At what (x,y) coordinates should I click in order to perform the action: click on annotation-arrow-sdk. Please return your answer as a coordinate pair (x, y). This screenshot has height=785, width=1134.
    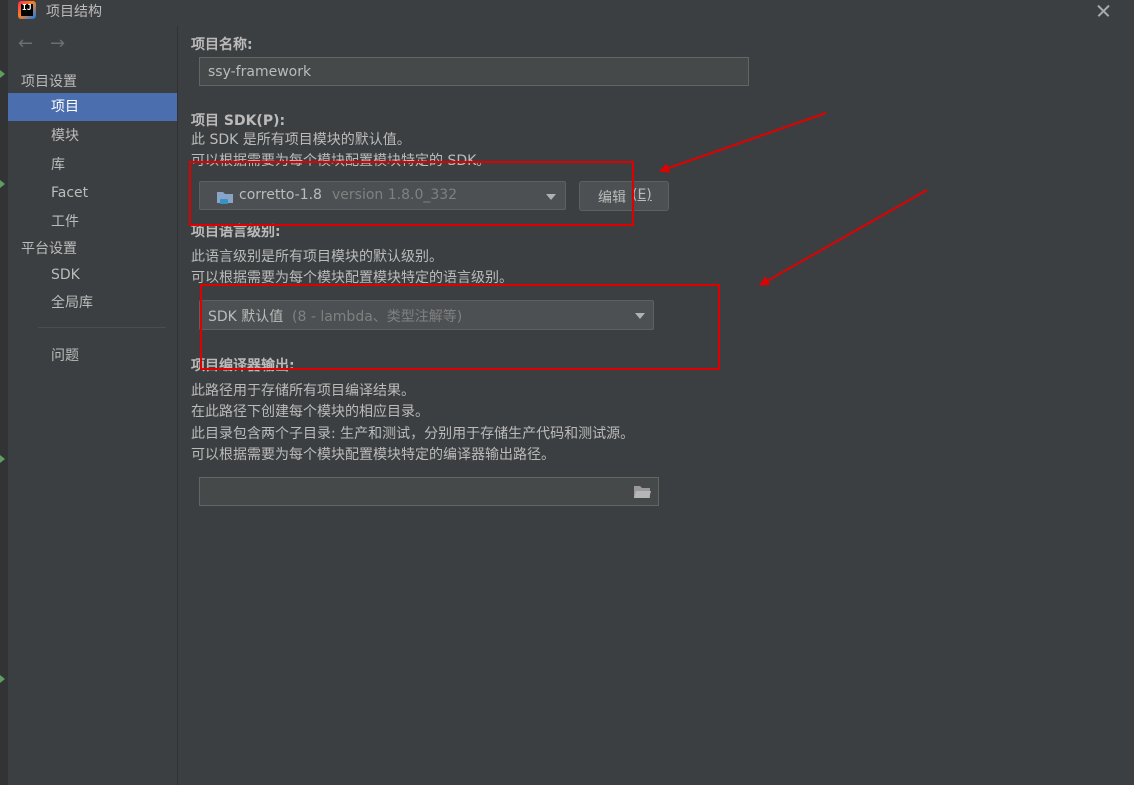
    Looking at the image, I should click on (743, 142).